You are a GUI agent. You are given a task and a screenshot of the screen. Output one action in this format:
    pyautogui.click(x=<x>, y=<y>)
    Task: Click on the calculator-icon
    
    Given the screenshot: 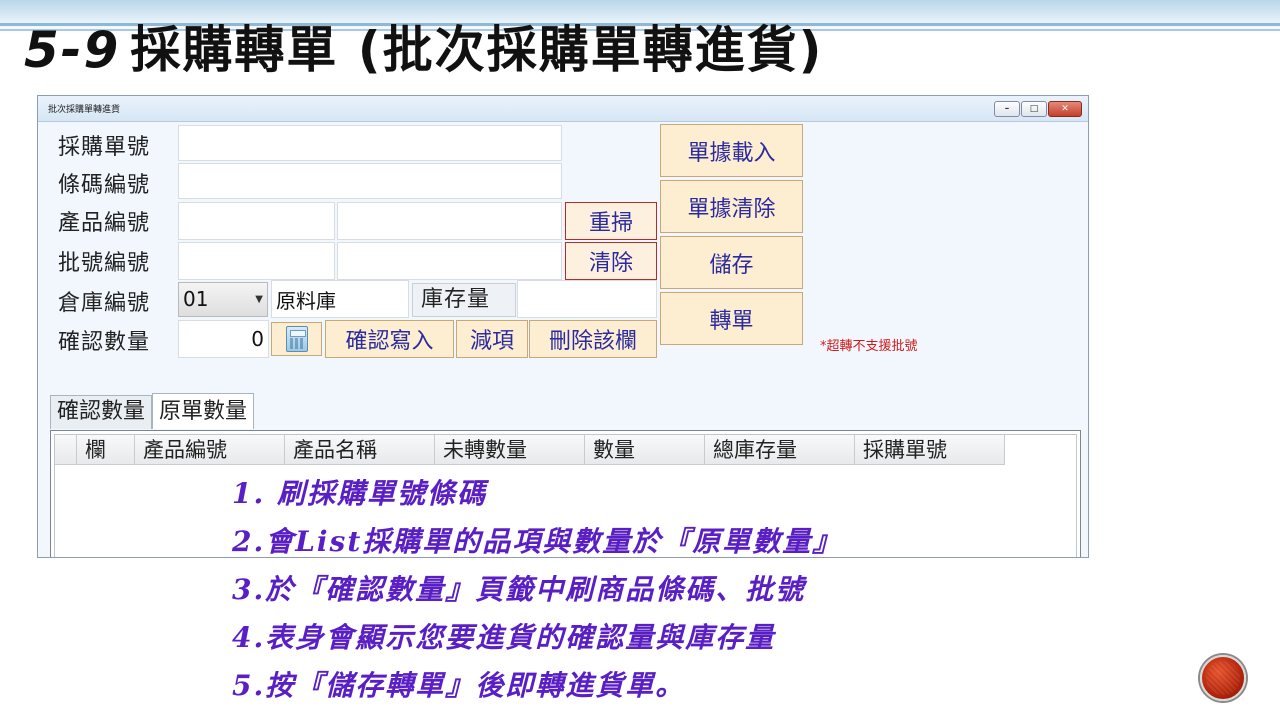 What is the action you would take?
    pyautogui.click(x=296, y=339)
    